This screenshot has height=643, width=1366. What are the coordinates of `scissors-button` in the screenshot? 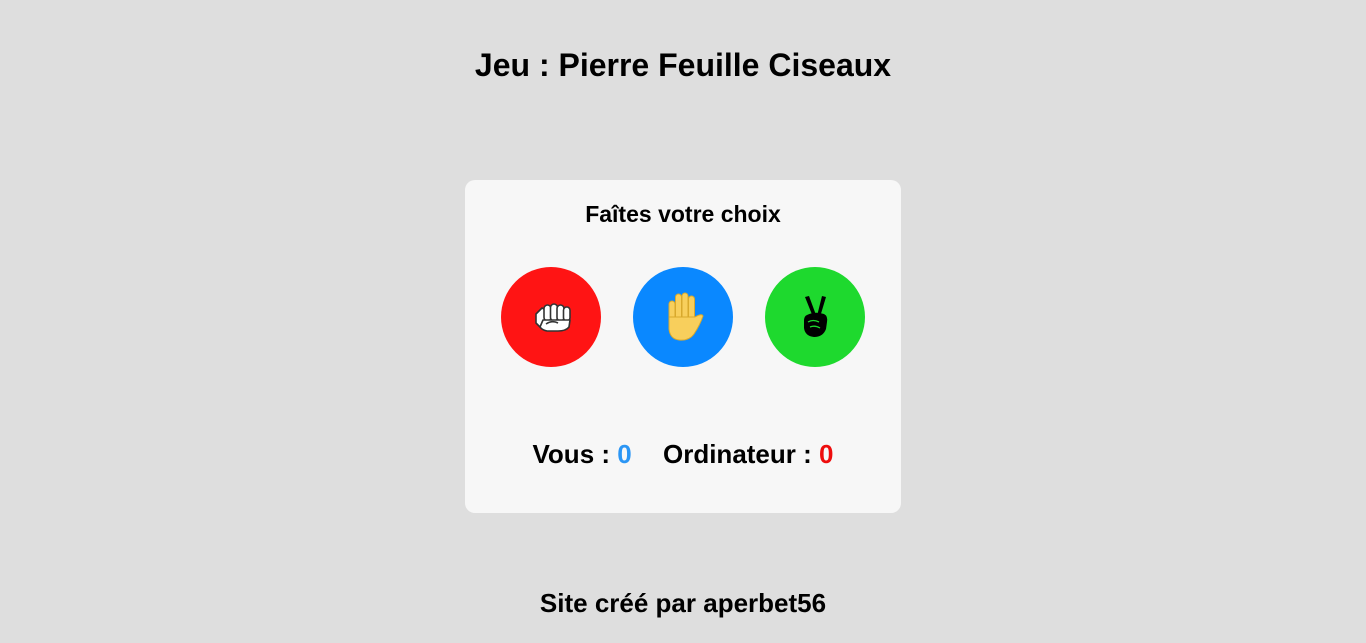 It's located at (815, 317).